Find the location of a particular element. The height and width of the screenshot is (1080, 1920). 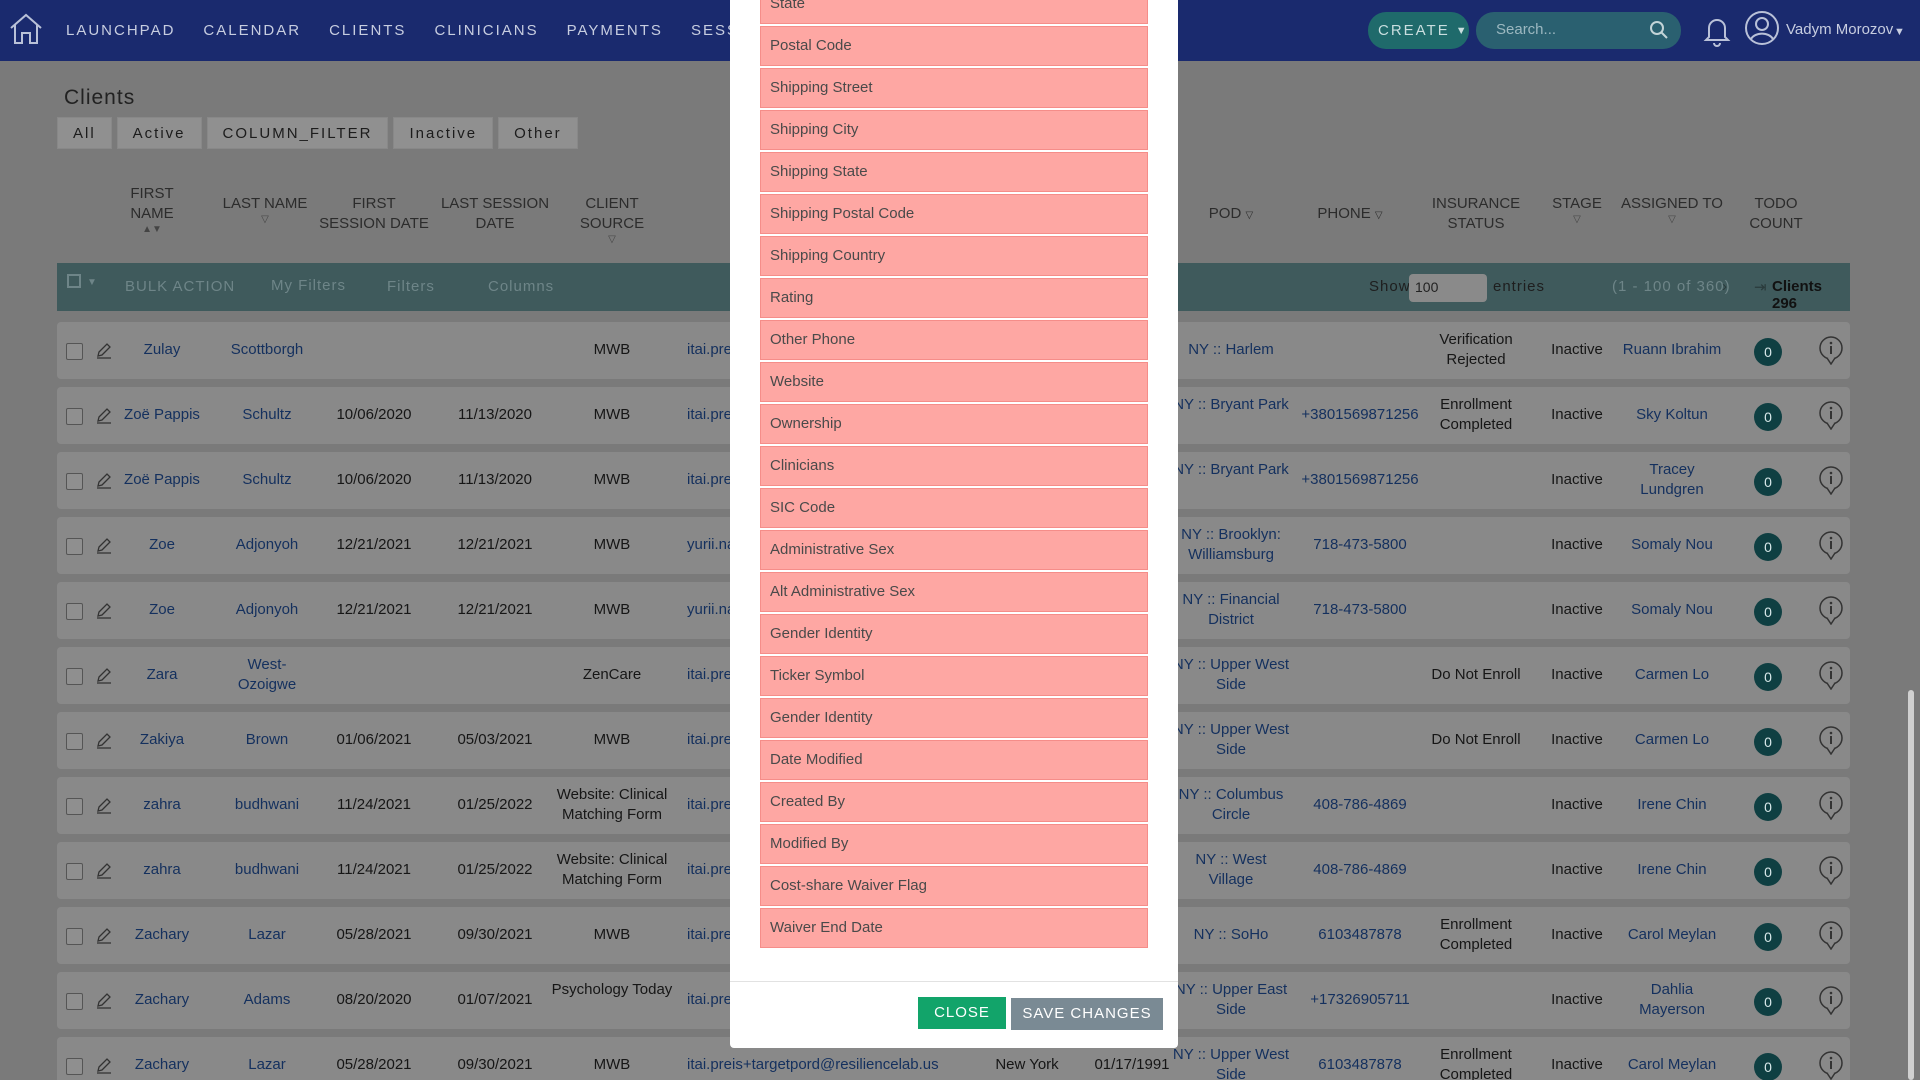

cell-pod: NY :: SoHo is located at coordinates (1231, 935).